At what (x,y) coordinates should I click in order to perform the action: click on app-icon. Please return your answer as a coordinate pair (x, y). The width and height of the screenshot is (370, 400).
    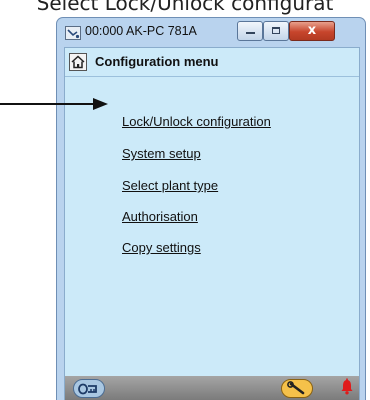
    Looking at the image, I should click on (73, 32).